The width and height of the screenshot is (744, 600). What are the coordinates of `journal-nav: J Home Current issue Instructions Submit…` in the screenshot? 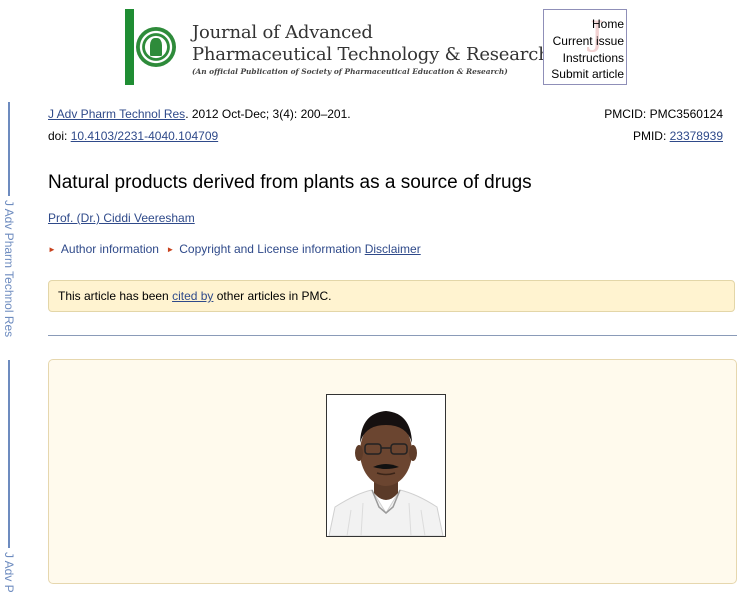 It's located at (585, 47).